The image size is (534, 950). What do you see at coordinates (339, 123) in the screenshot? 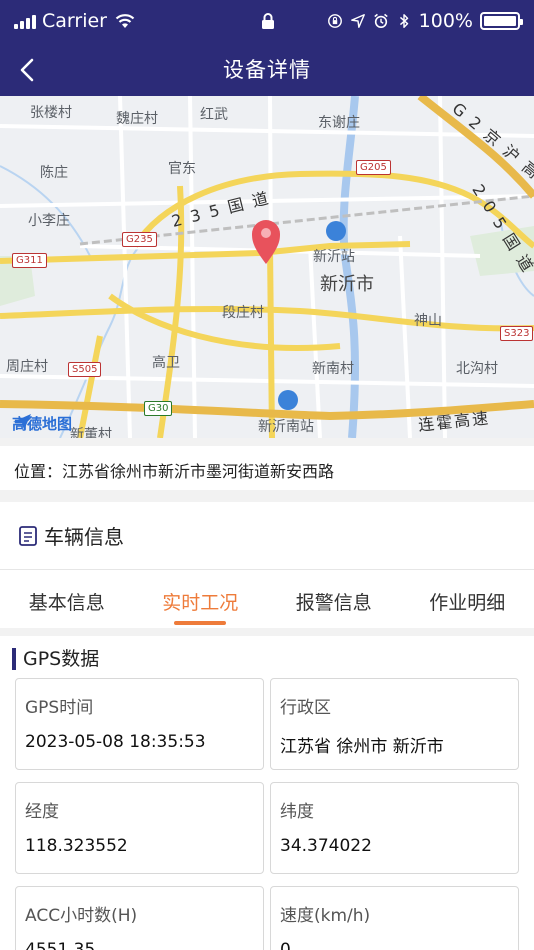
I see `map-label: 东谢庄` at bounding box center [339, 123].